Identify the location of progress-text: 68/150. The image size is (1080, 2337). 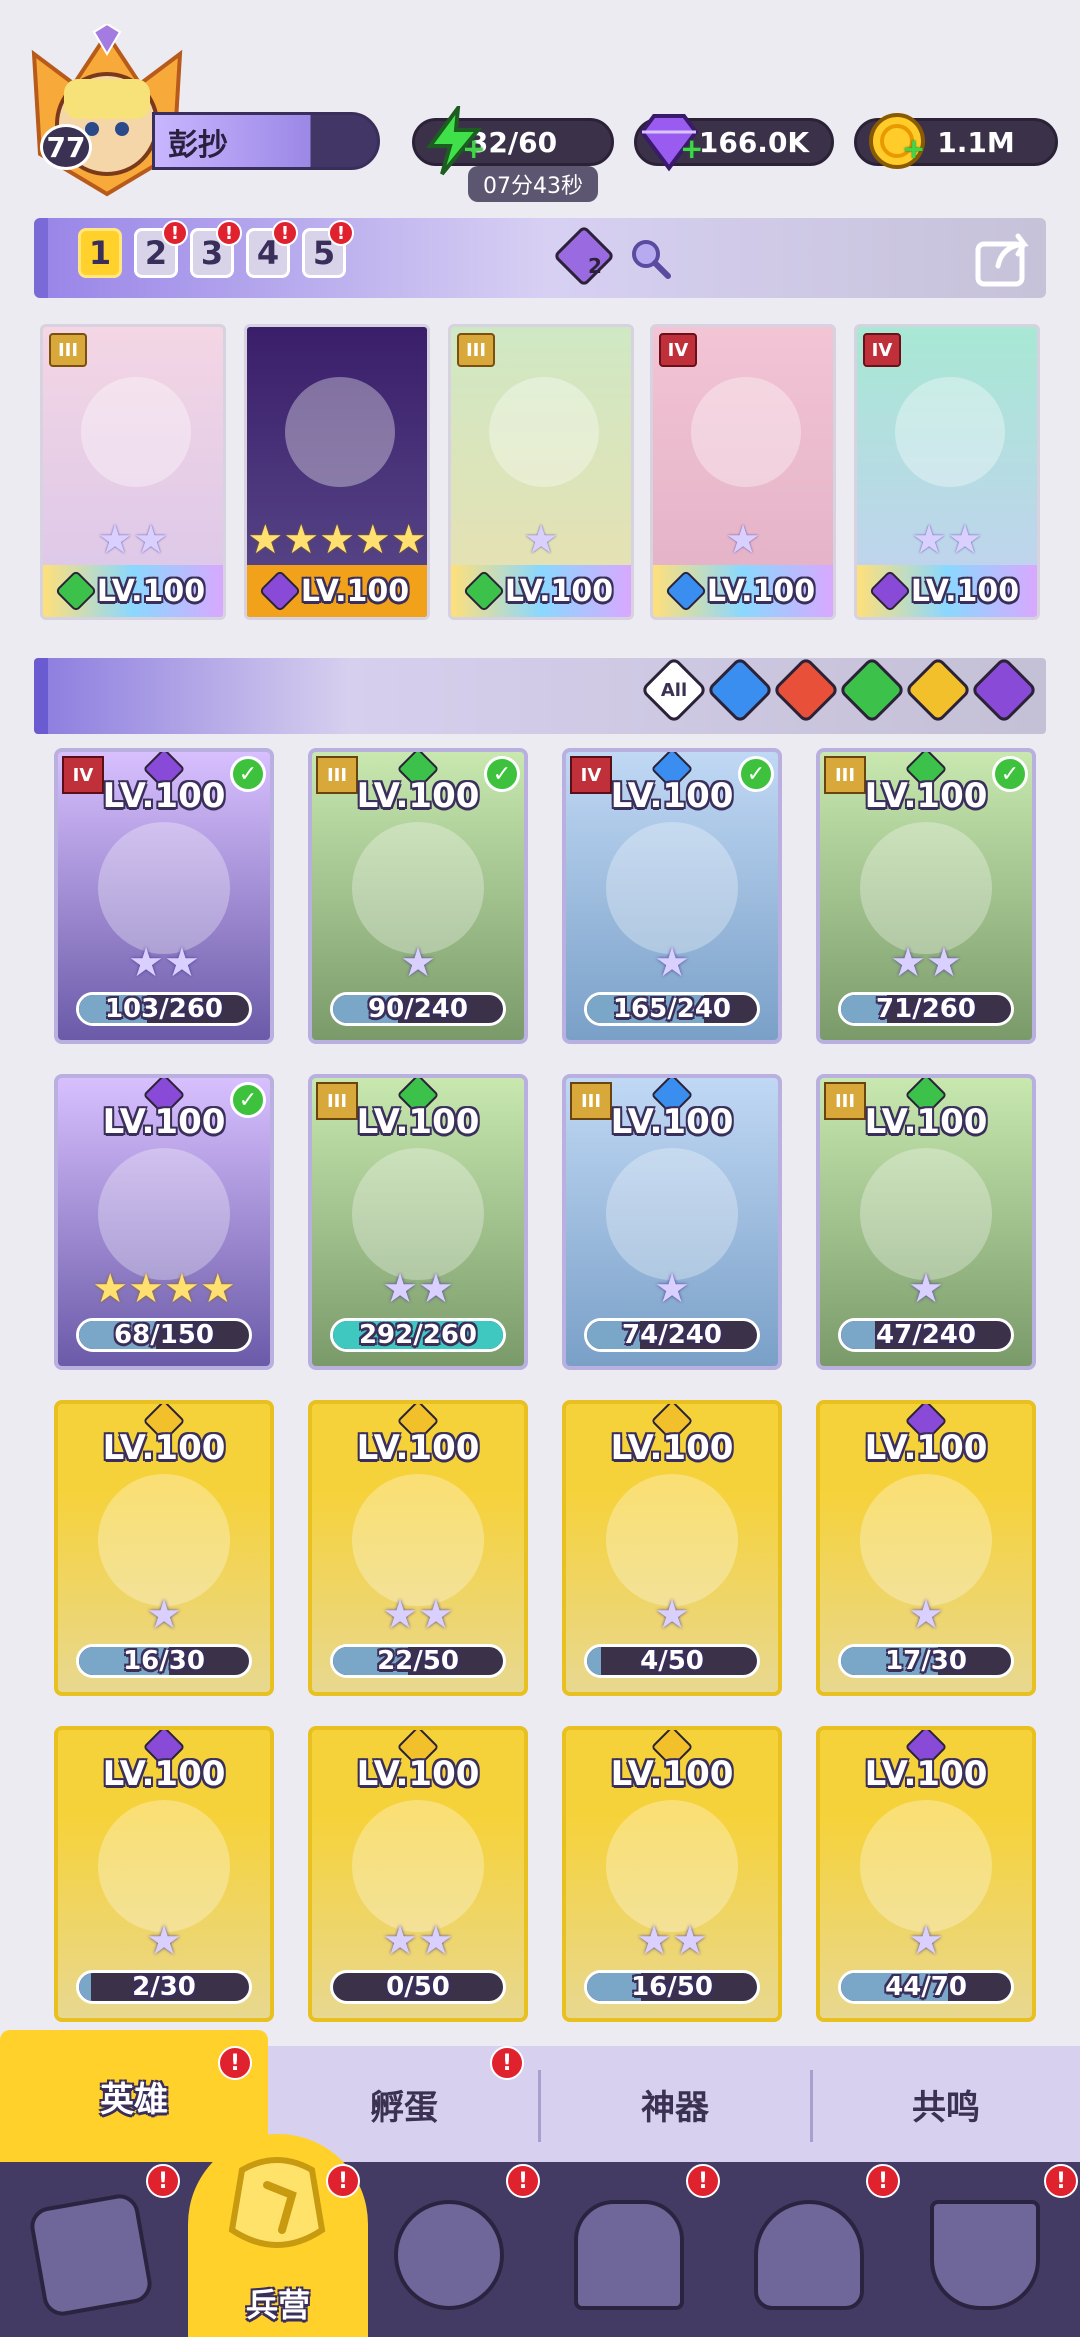
(164, 1335).